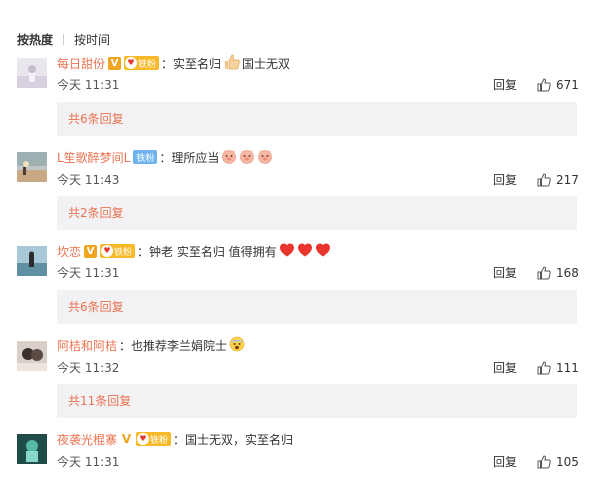  What do you see at coordinates (248, 157) in the screenshot?
I see `pig-emoji-icon` at bounding box center [248, 157].